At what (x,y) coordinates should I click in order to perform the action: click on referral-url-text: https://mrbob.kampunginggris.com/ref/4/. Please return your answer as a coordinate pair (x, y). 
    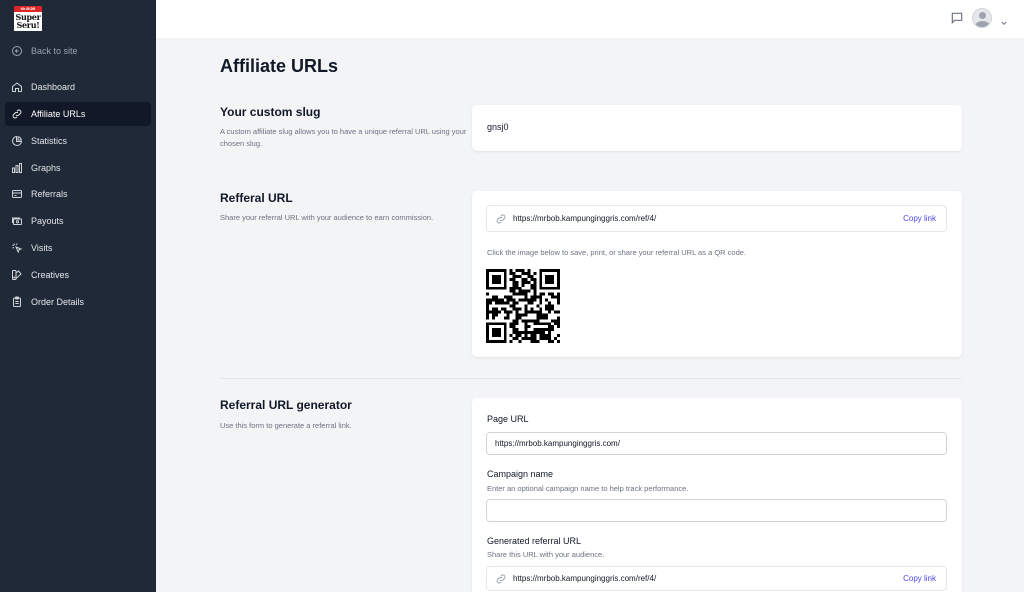
    Looking at the image, I should click on (585, 218).